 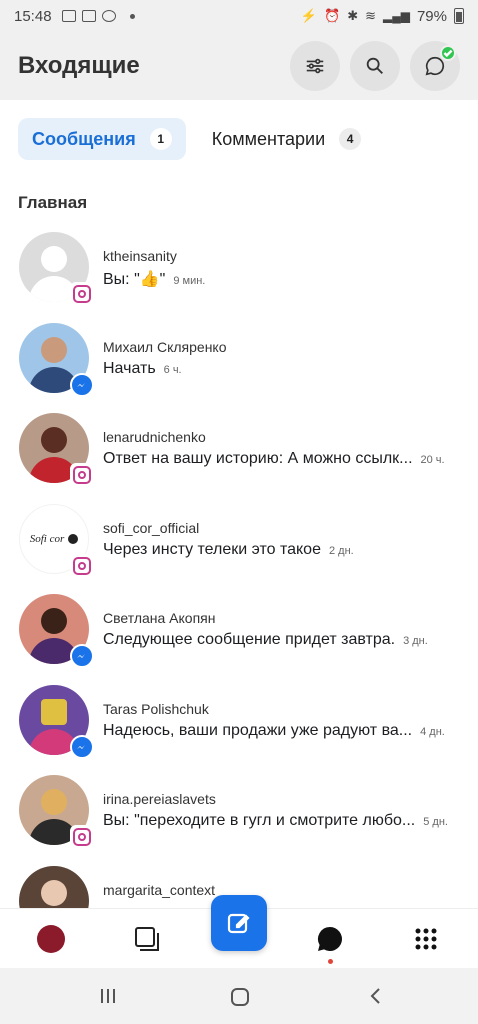 I want to click on contact-name: lenarudnichenko, so click(x=154, y=437).